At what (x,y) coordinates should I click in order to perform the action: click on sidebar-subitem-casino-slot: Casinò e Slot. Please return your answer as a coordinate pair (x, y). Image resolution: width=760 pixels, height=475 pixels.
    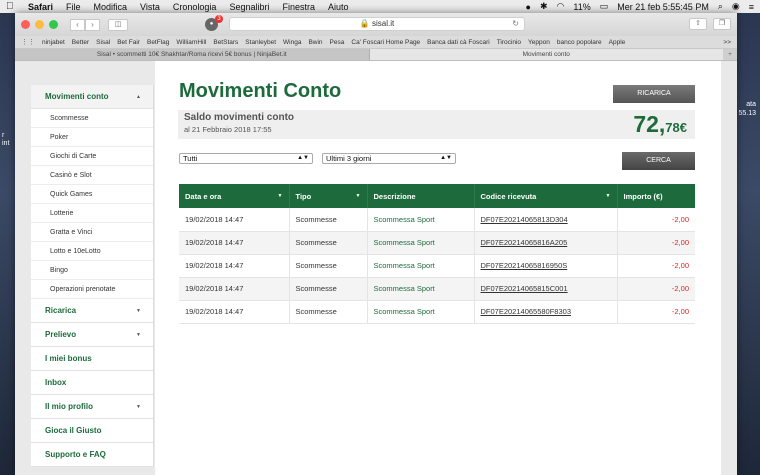
    Looking at the image, I should click on (92, 175).